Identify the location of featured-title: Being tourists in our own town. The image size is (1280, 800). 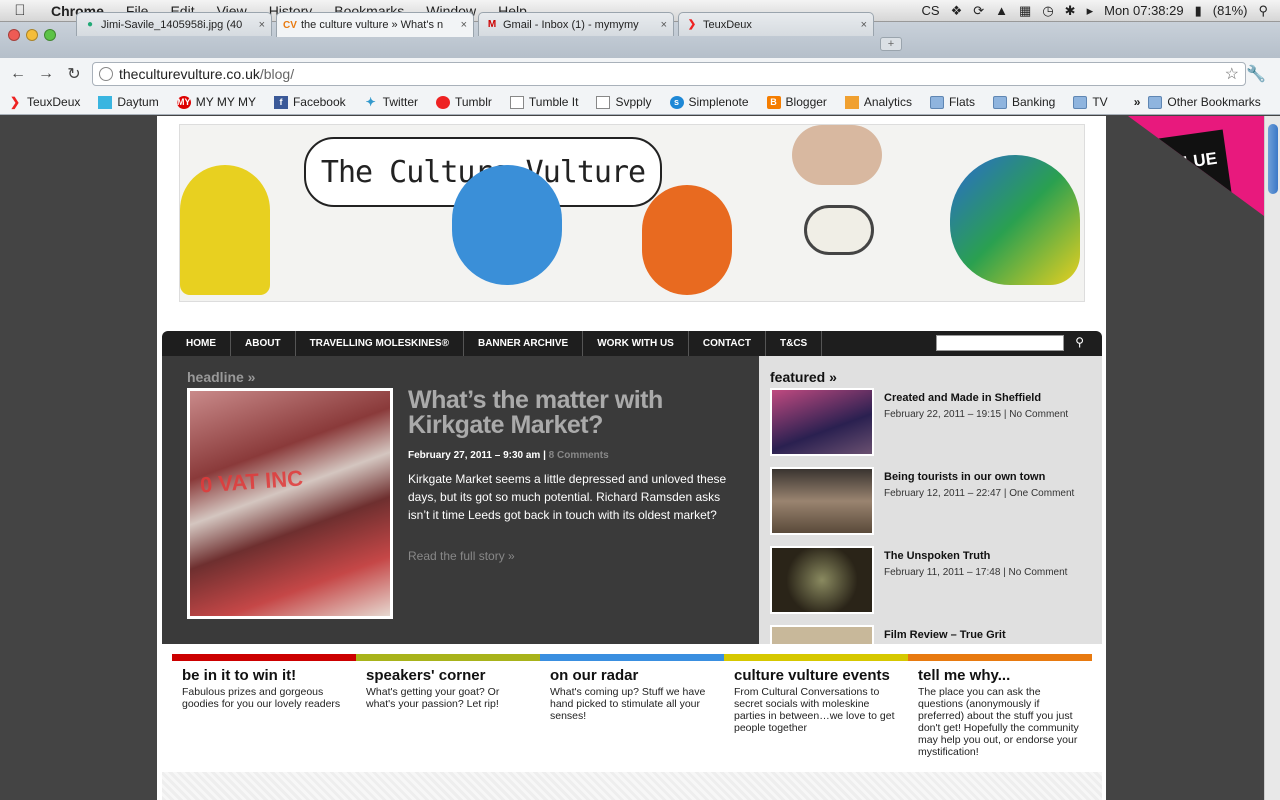
(964, 477).